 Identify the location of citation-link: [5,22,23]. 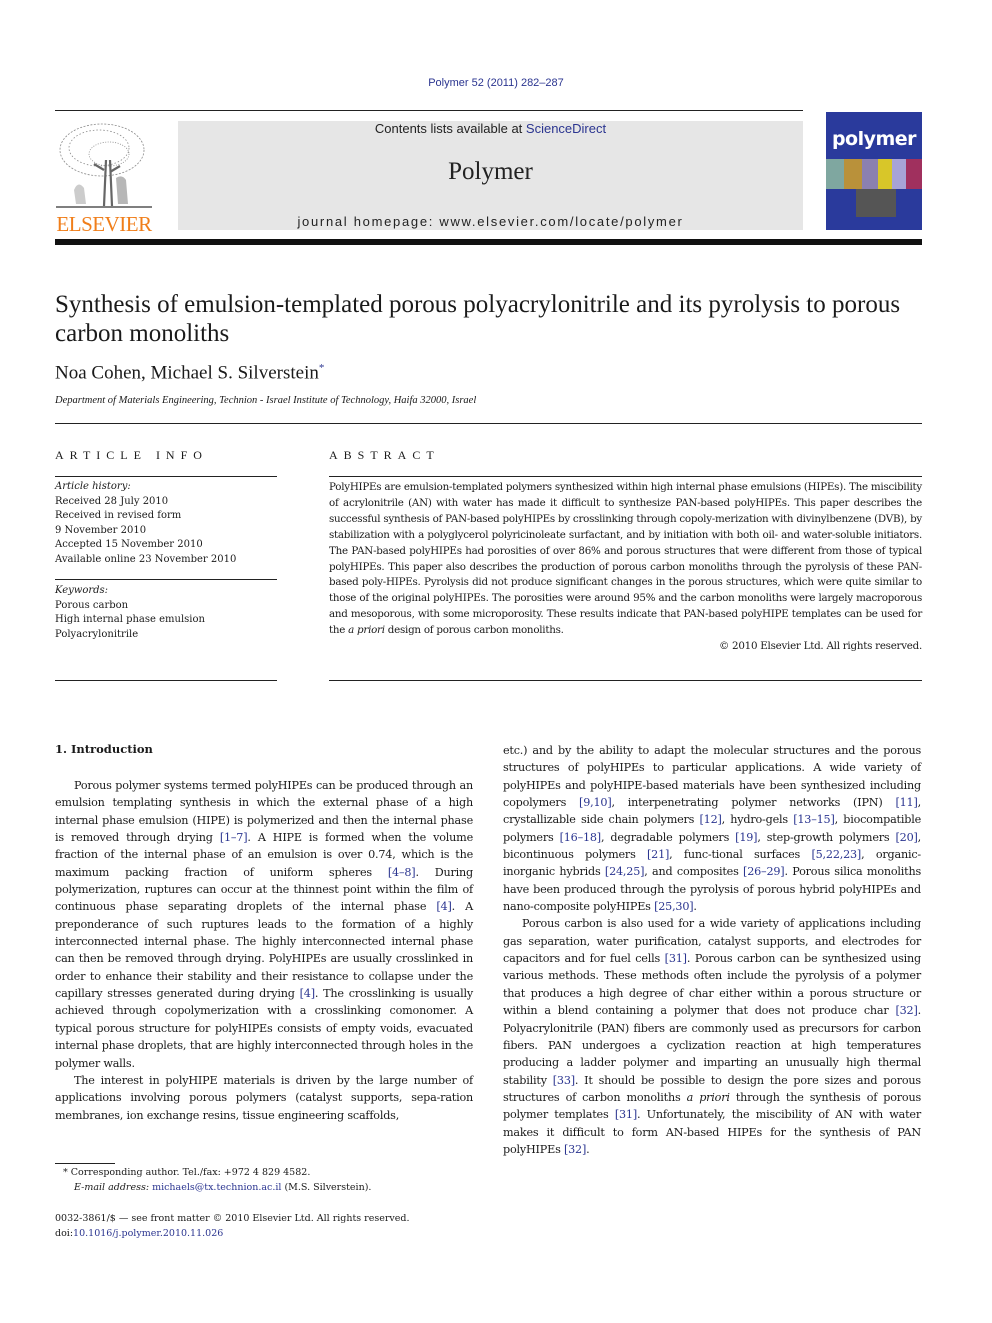
(836, 854).